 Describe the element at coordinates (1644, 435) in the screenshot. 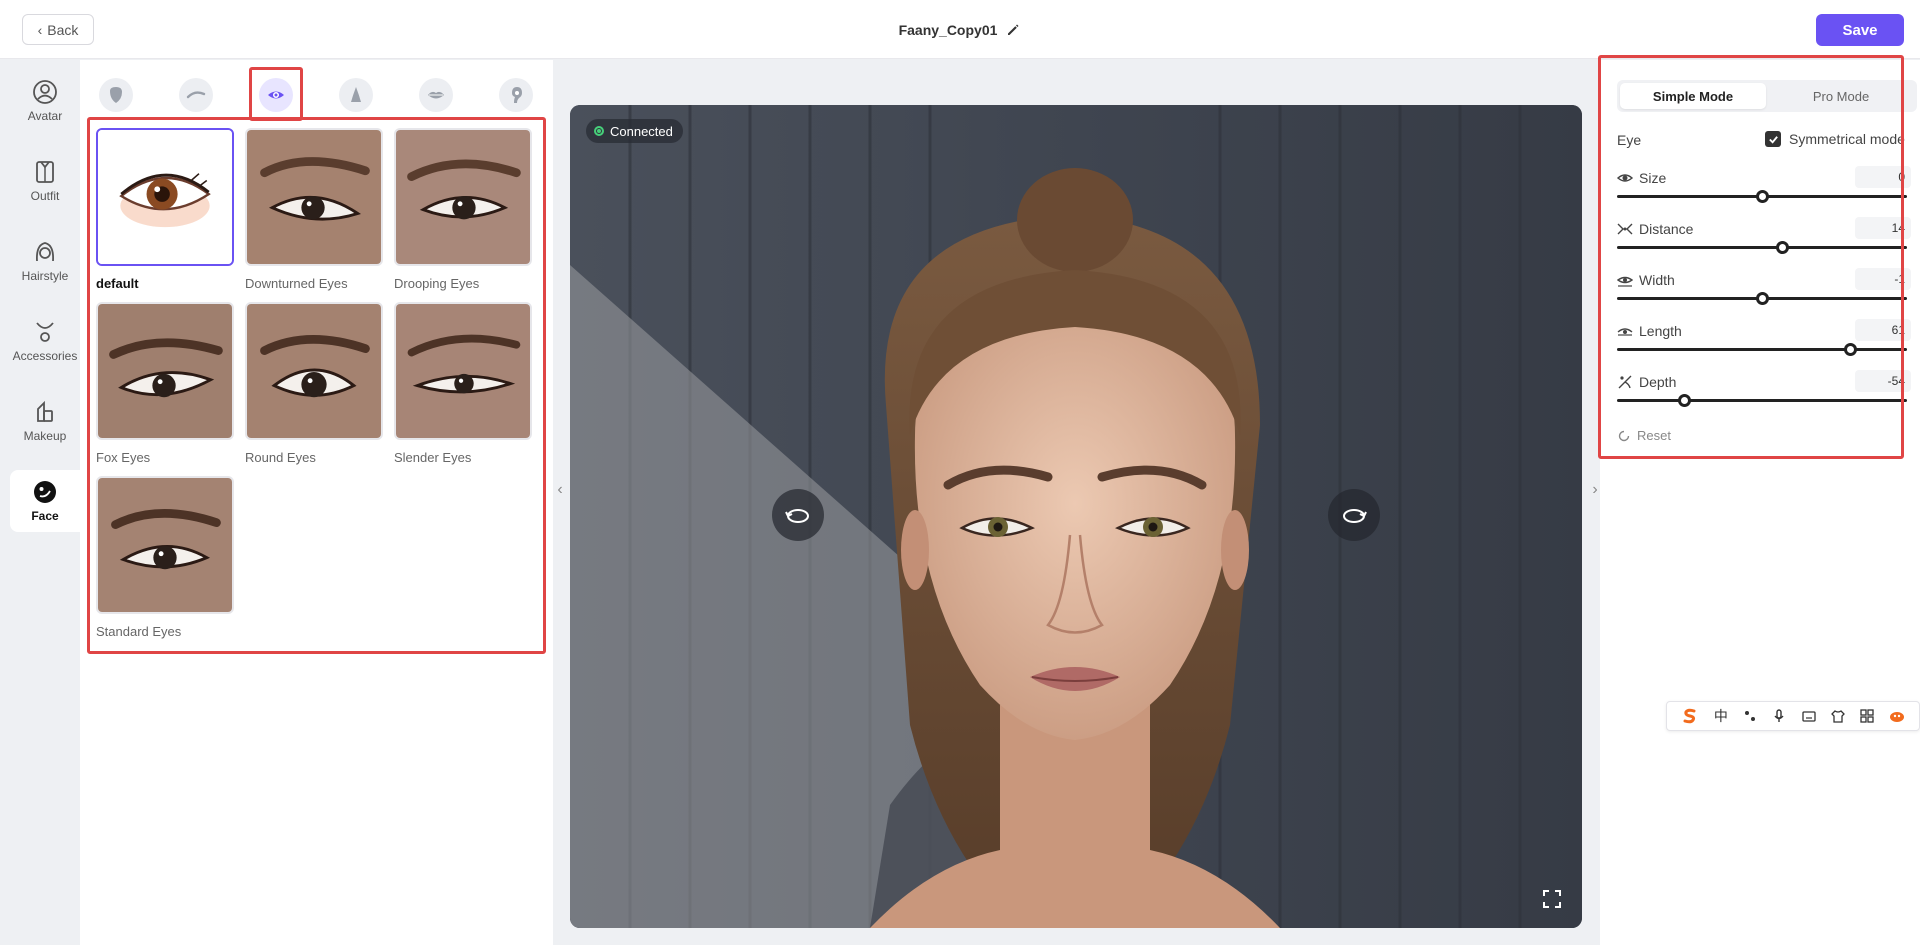

I see `reset-button: Reset` at that location.